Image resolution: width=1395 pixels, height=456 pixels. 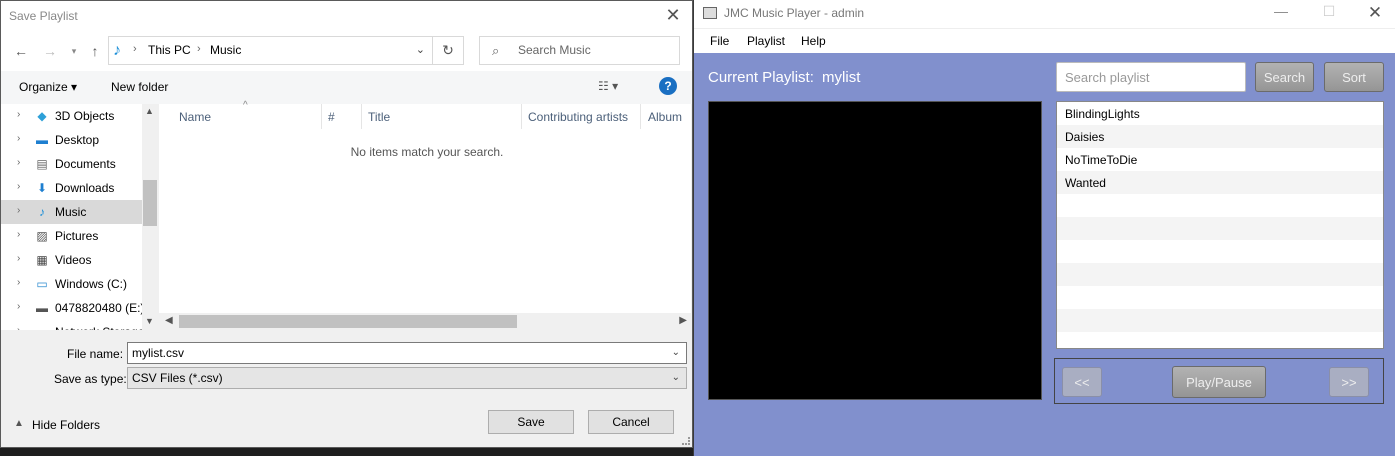 What do you see at coordinates (71, 164) in the screenshot?
I see `tree-item: › ▤ Documents` at bounding box center [71, 164].